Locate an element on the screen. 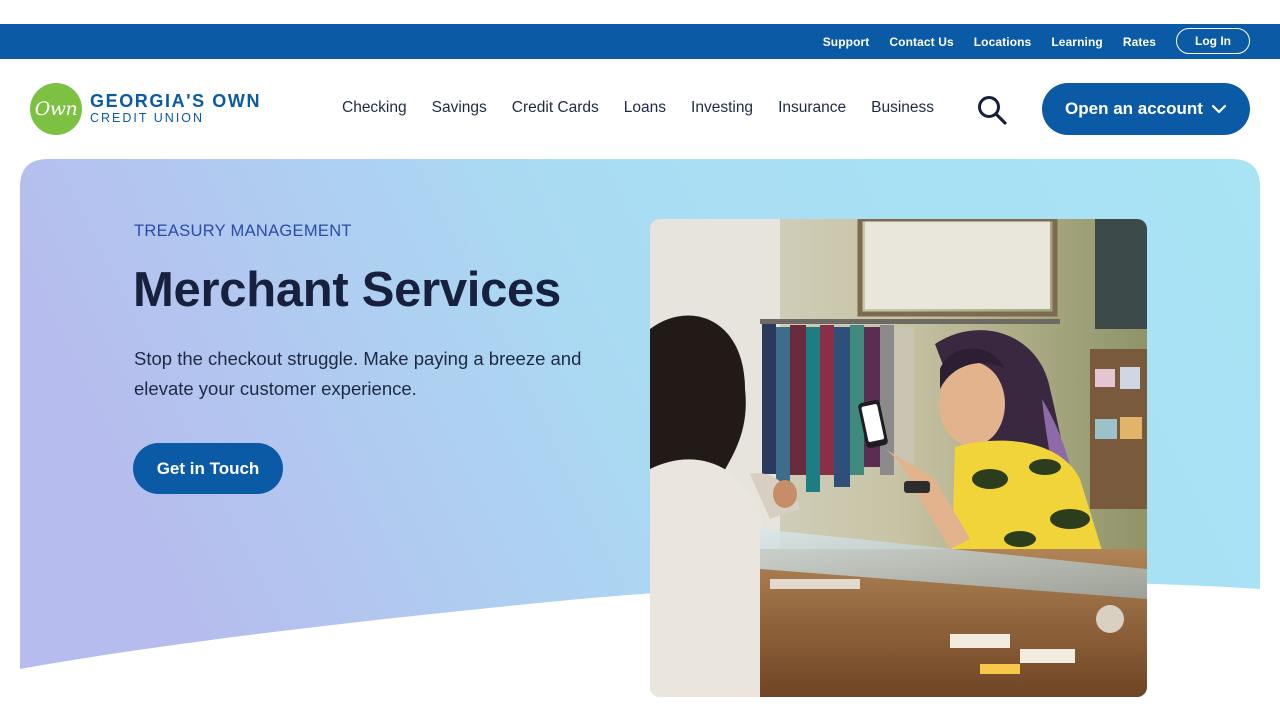 The width and height of the screenshot is (1280, 720). chevron-down-icon is located at coordinates (1219, 109).